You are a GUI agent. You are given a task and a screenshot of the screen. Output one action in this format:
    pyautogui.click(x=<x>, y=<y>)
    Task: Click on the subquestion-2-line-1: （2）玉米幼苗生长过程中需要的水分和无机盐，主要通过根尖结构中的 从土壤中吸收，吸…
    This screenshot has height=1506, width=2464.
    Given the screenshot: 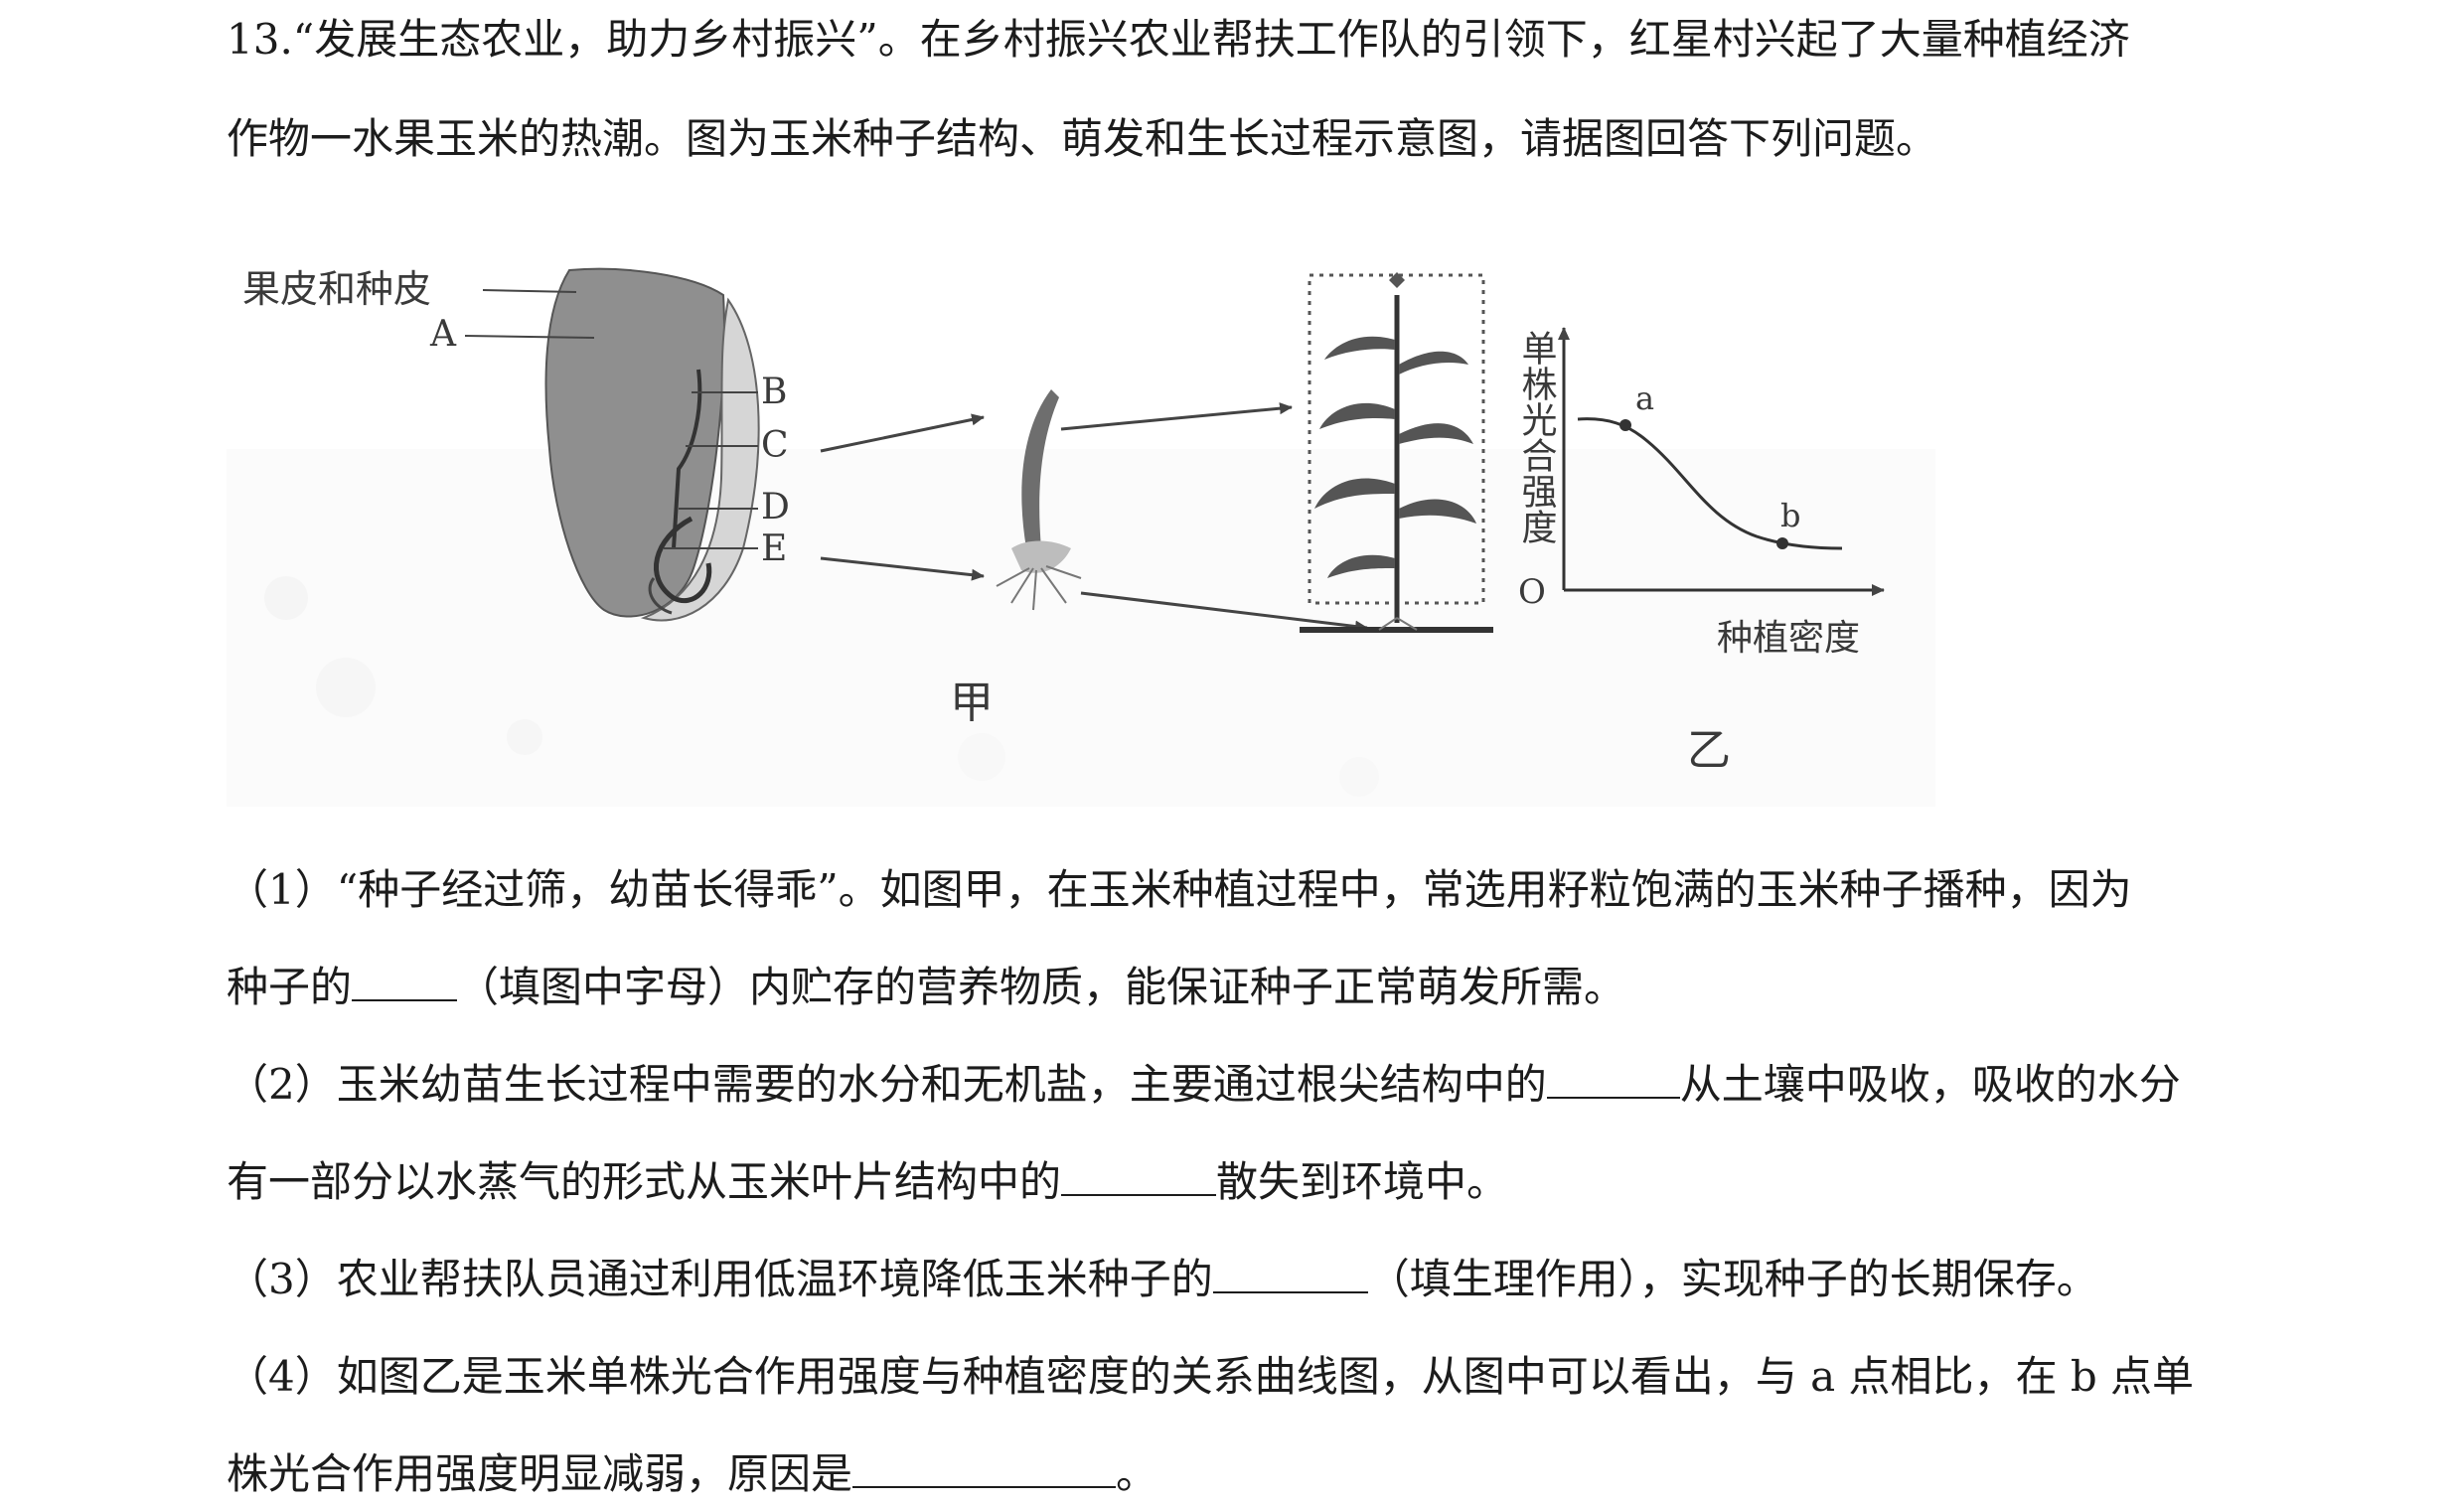 What is the action you would take?
    pyautogui.click(x=1204, y=1085)
    